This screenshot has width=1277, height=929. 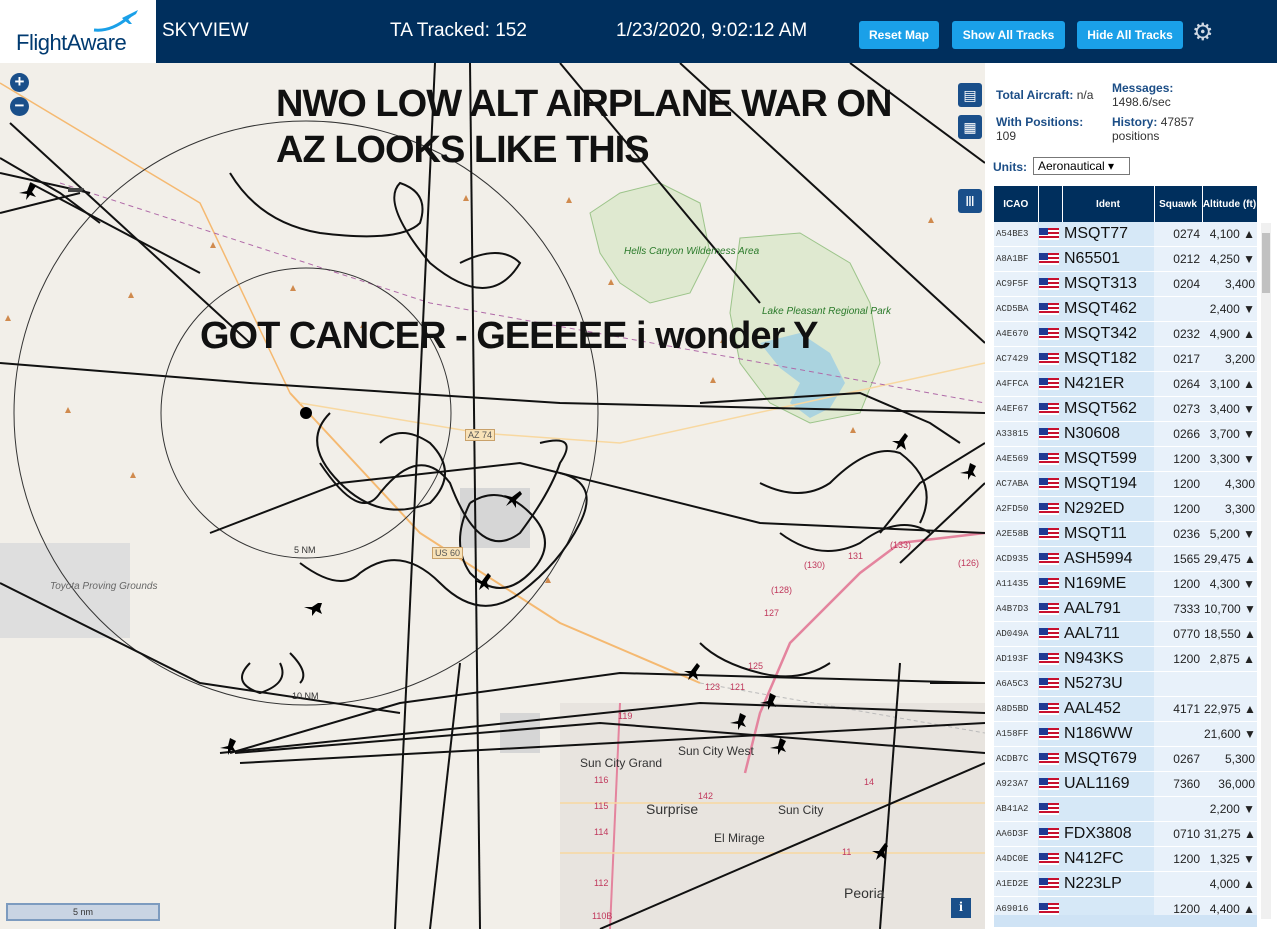 What do you see at coordinates (1125, 709) in the screenshot?
I see `aircraft-row: A8D5BD AAL452 4171 22,975 ▲` at bounding box center [1125, 709].